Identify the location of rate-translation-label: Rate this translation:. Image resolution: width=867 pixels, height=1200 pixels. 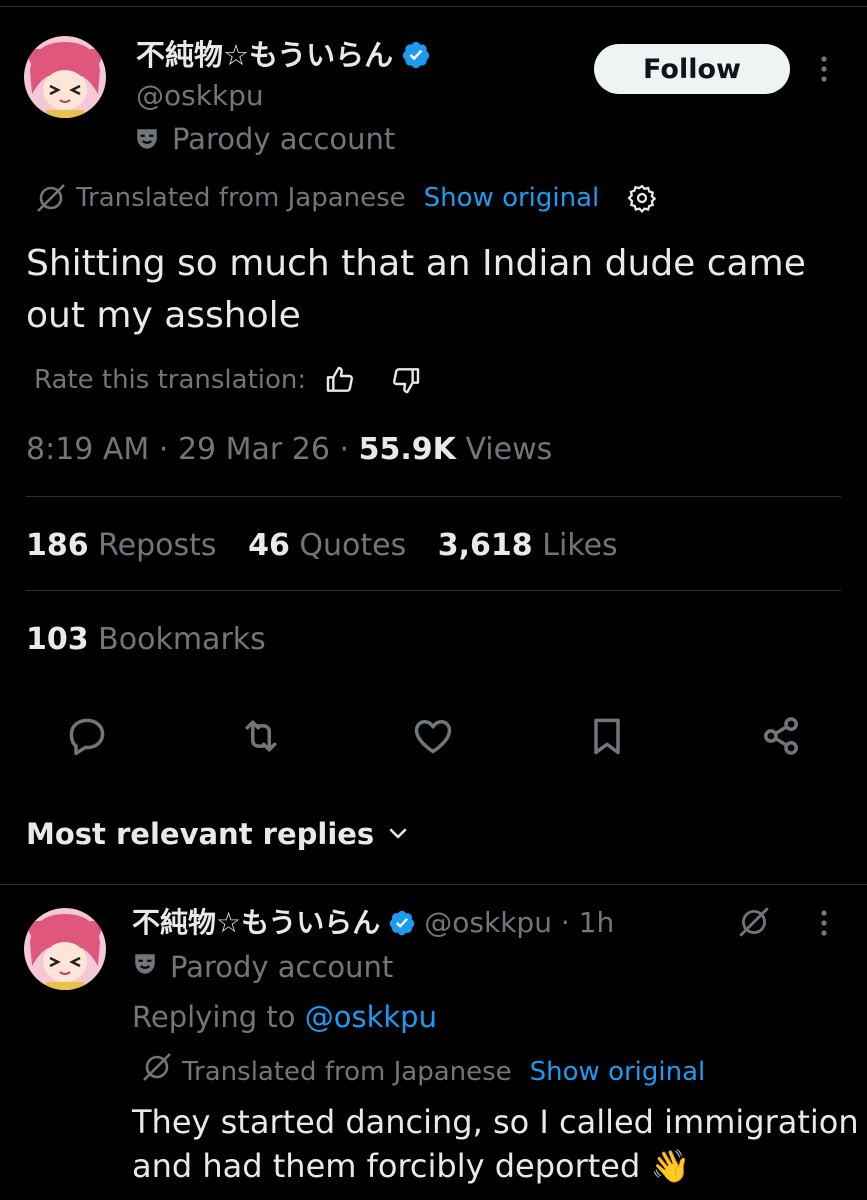
(170, 380).